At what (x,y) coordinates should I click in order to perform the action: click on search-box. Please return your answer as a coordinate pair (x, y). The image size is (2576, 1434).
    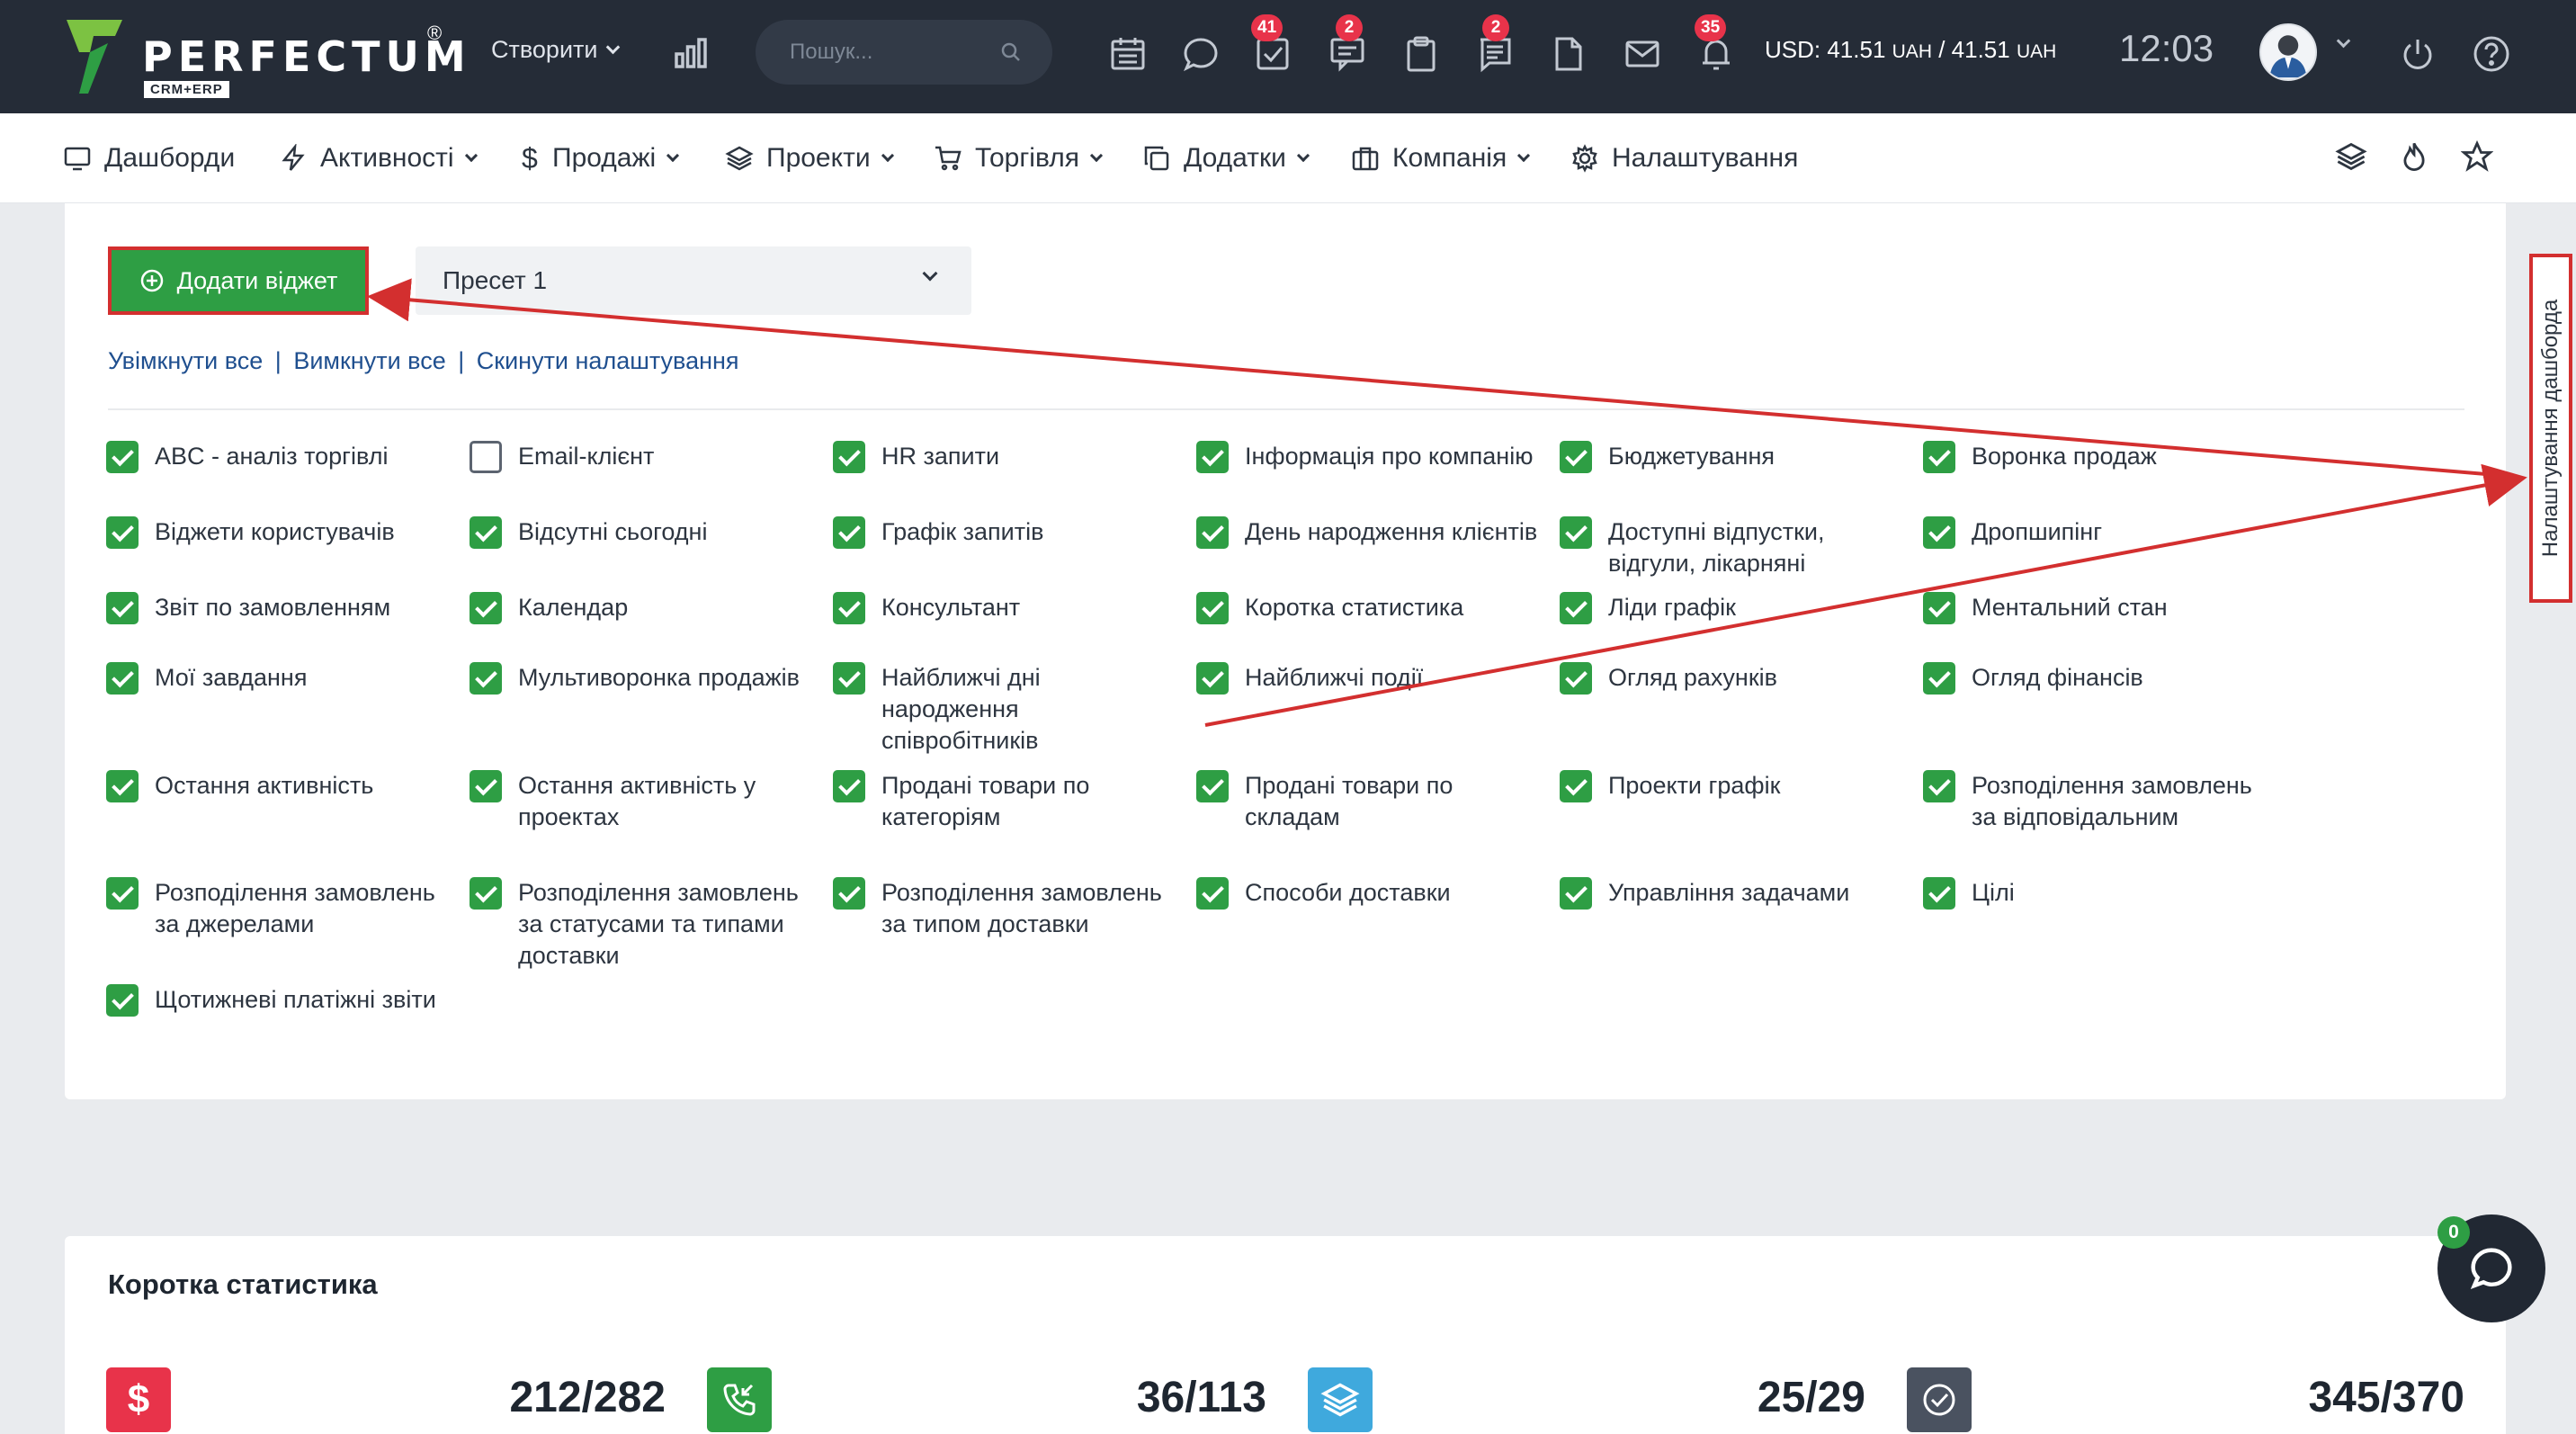
    Looking at the image, I should click on (904, 52).